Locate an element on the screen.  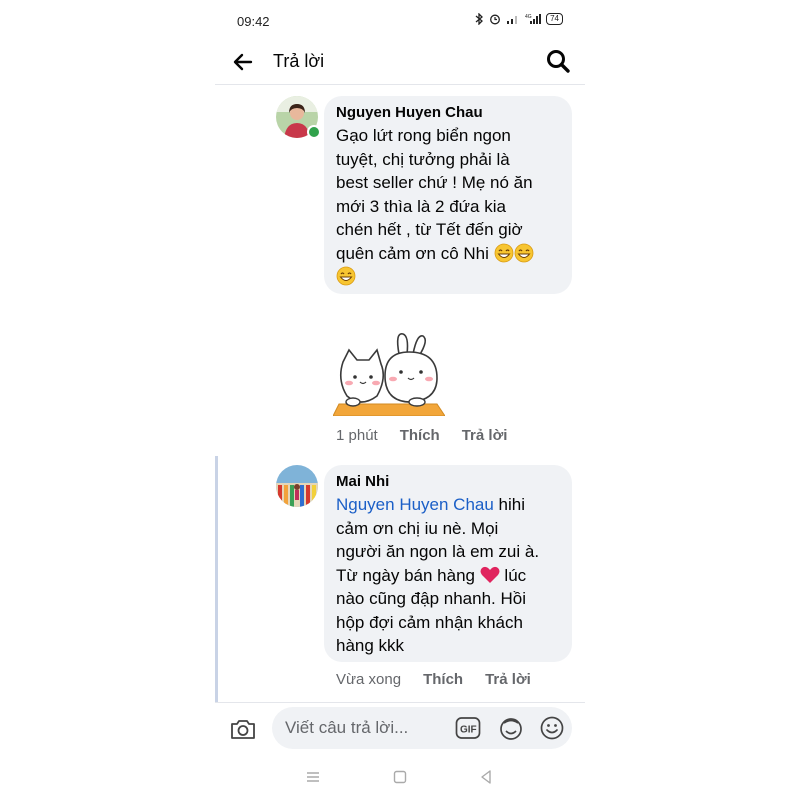
signal-4g-icon: 4G is located at coordinates (533, 19).